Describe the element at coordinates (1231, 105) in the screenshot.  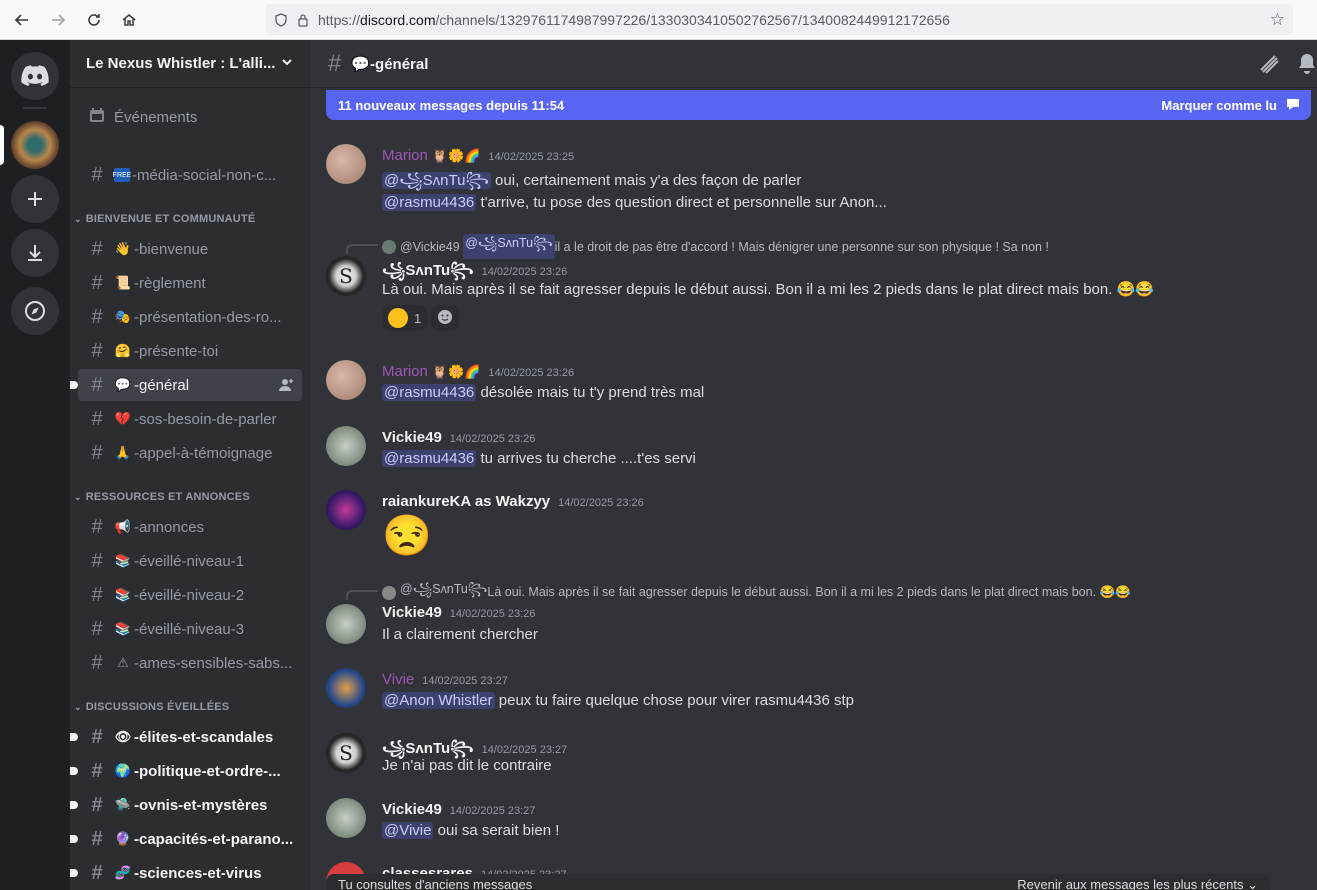
I see `mark-read-button: Marquer comme lu` at that location.